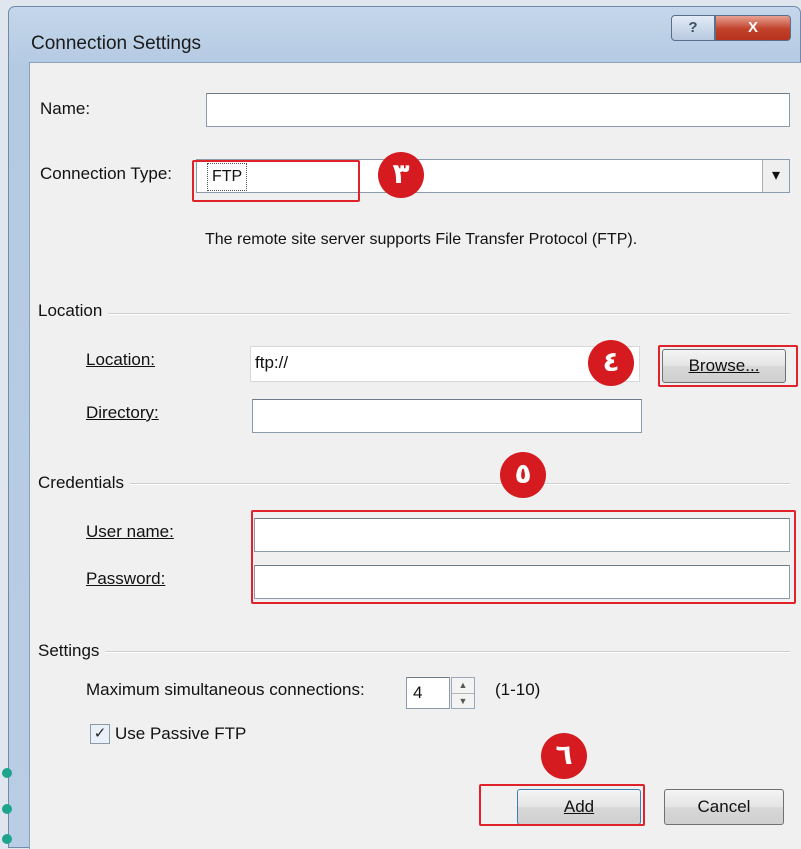 The width and height of the screenshot is (801, 849). What do you see at coordinates (122, 412) in the screenshot?
I see `directory-label: Directory:` at bounding box center [122, 412].